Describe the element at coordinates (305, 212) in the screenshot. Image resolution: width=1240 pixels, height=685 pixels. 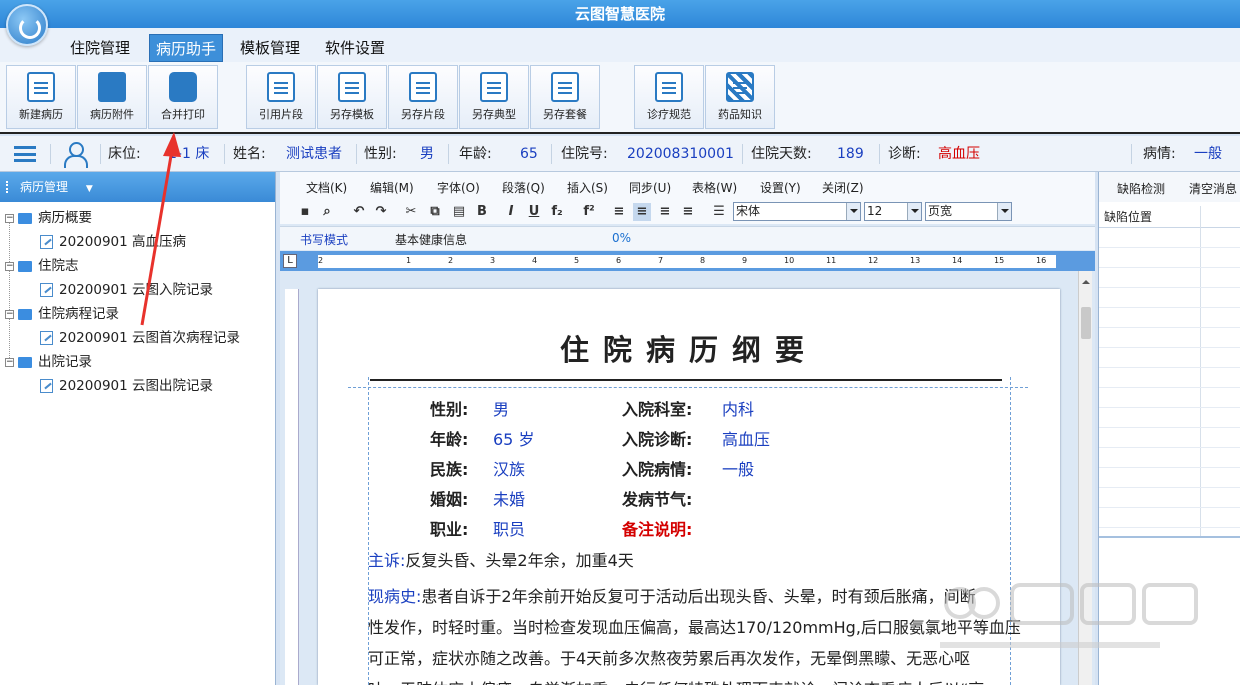
I see `save-icon: ▪` at that location.